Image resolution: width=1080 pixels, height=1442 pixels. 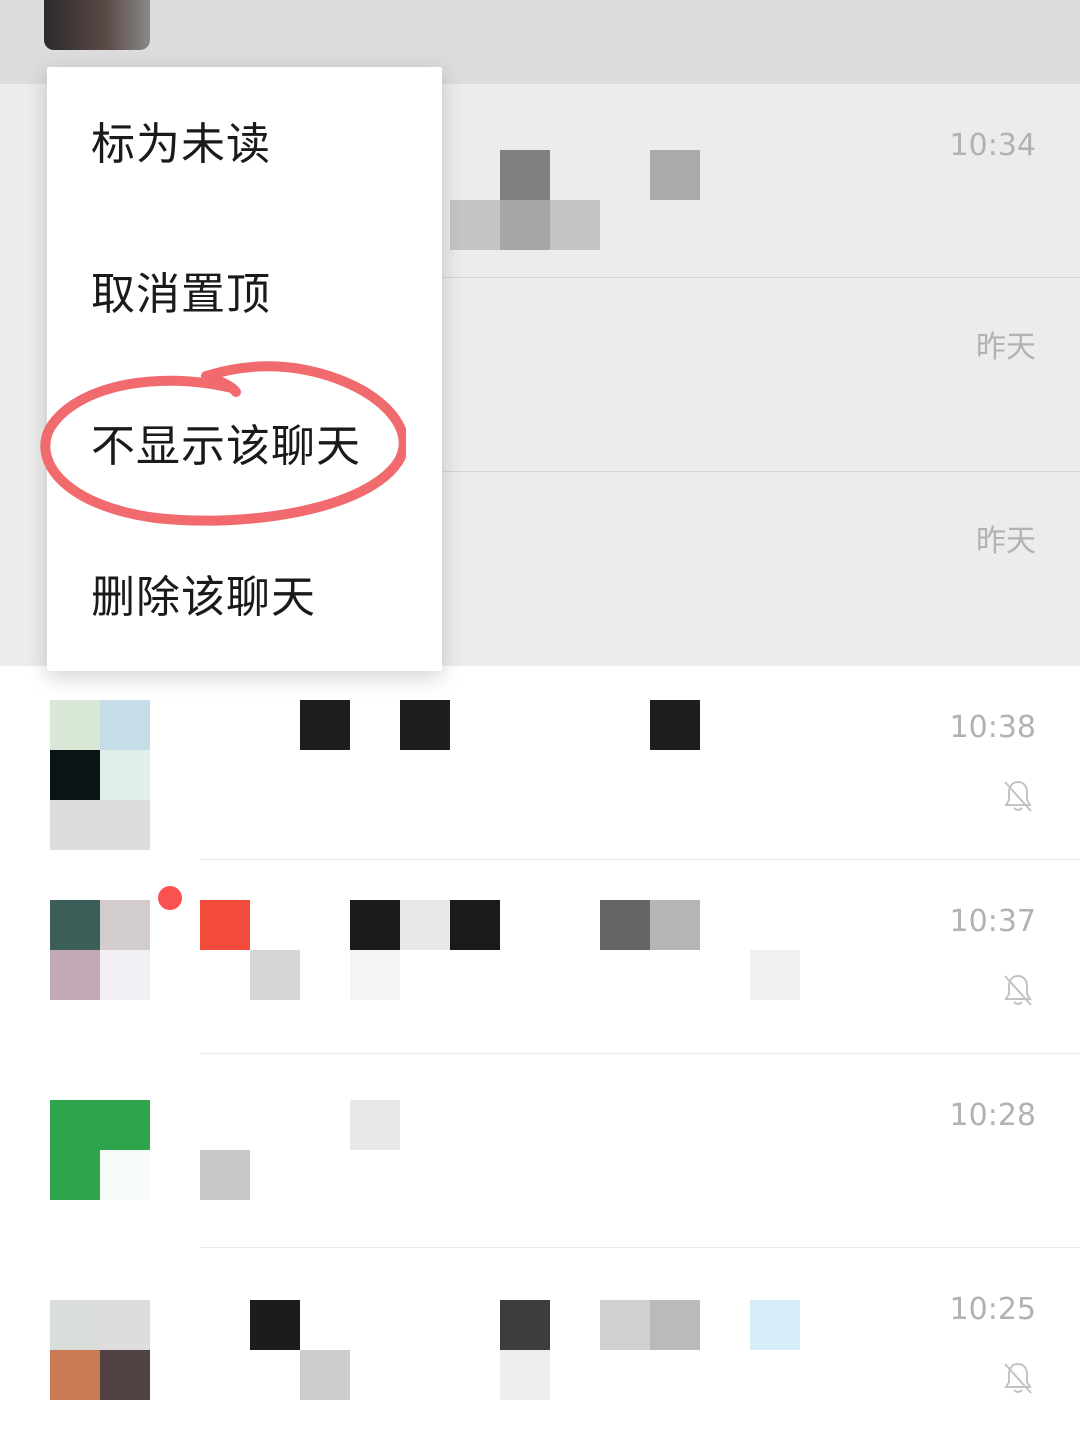 I want to click on chat-time: 10:34, so click(x=992, y=145).